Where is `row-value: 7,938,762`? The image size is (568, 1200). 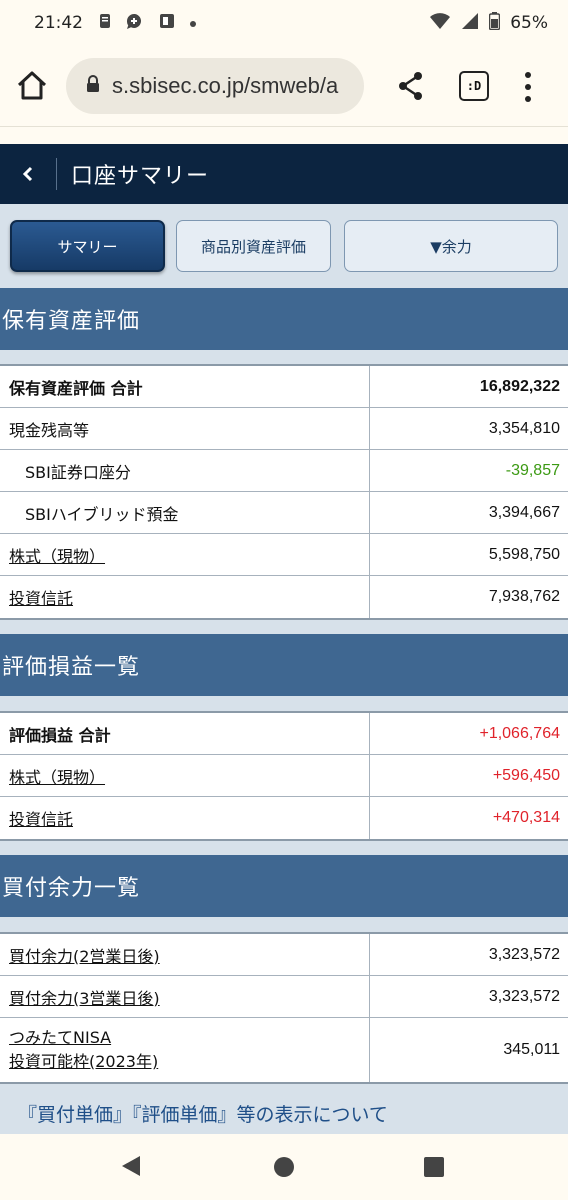 row-value: 7,938,762 is located at coordinates (524, 596).